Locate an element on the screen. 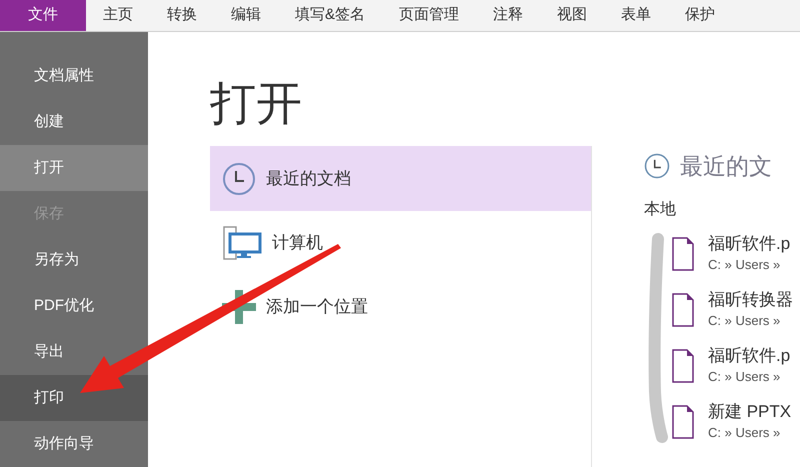  menu-tab: 保护 is located at coordinates (700, 15).